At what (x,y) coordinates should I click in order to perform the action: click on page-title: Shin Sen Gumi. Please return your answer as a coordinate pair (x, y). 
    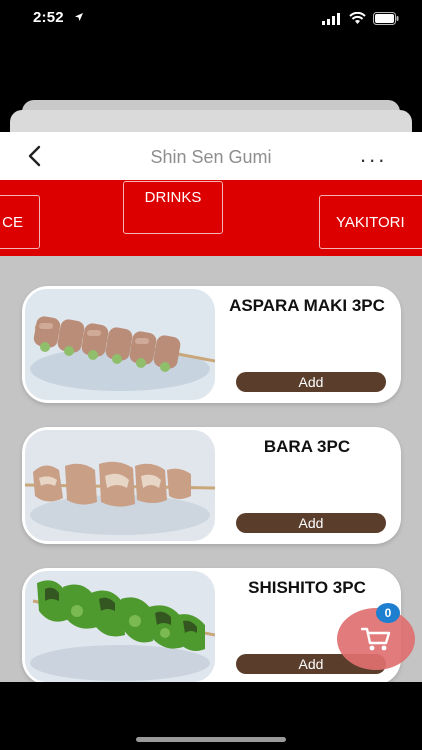
    Looking at the image, I should click on (211, 157).